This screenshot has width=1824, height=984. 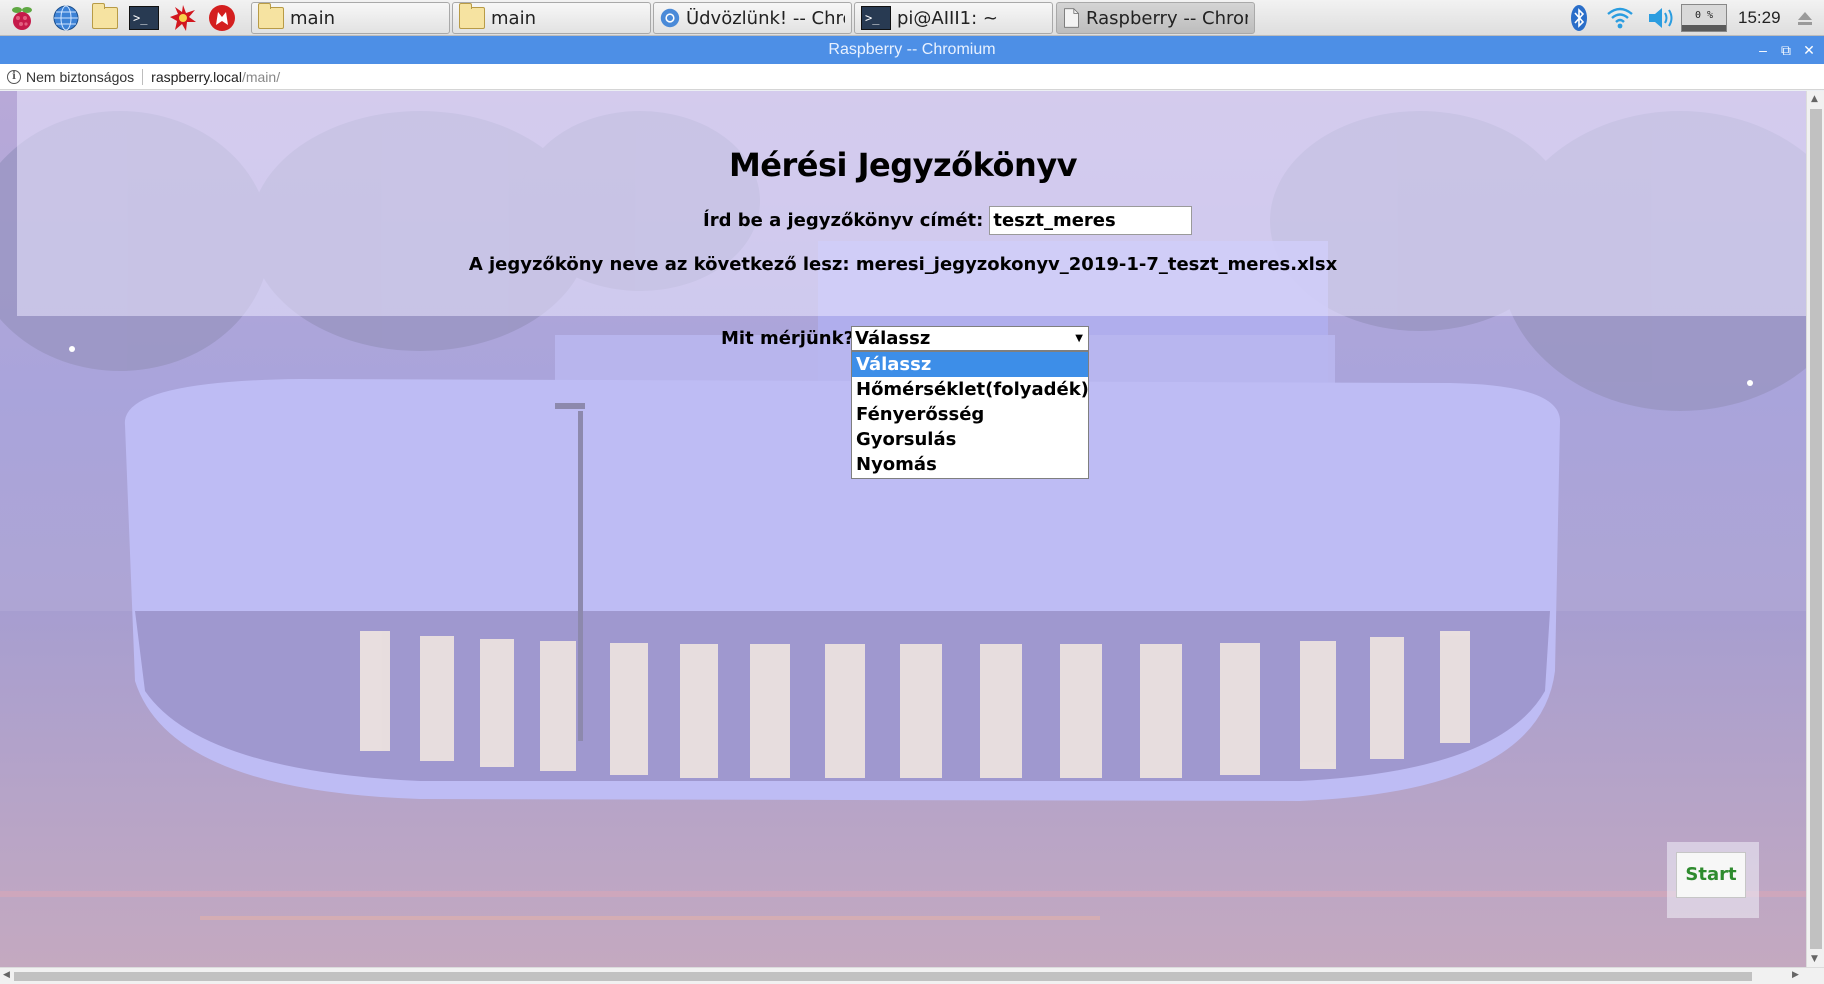 I want to click on vertical-scroll-thumb, so click(x=1816, y=529).